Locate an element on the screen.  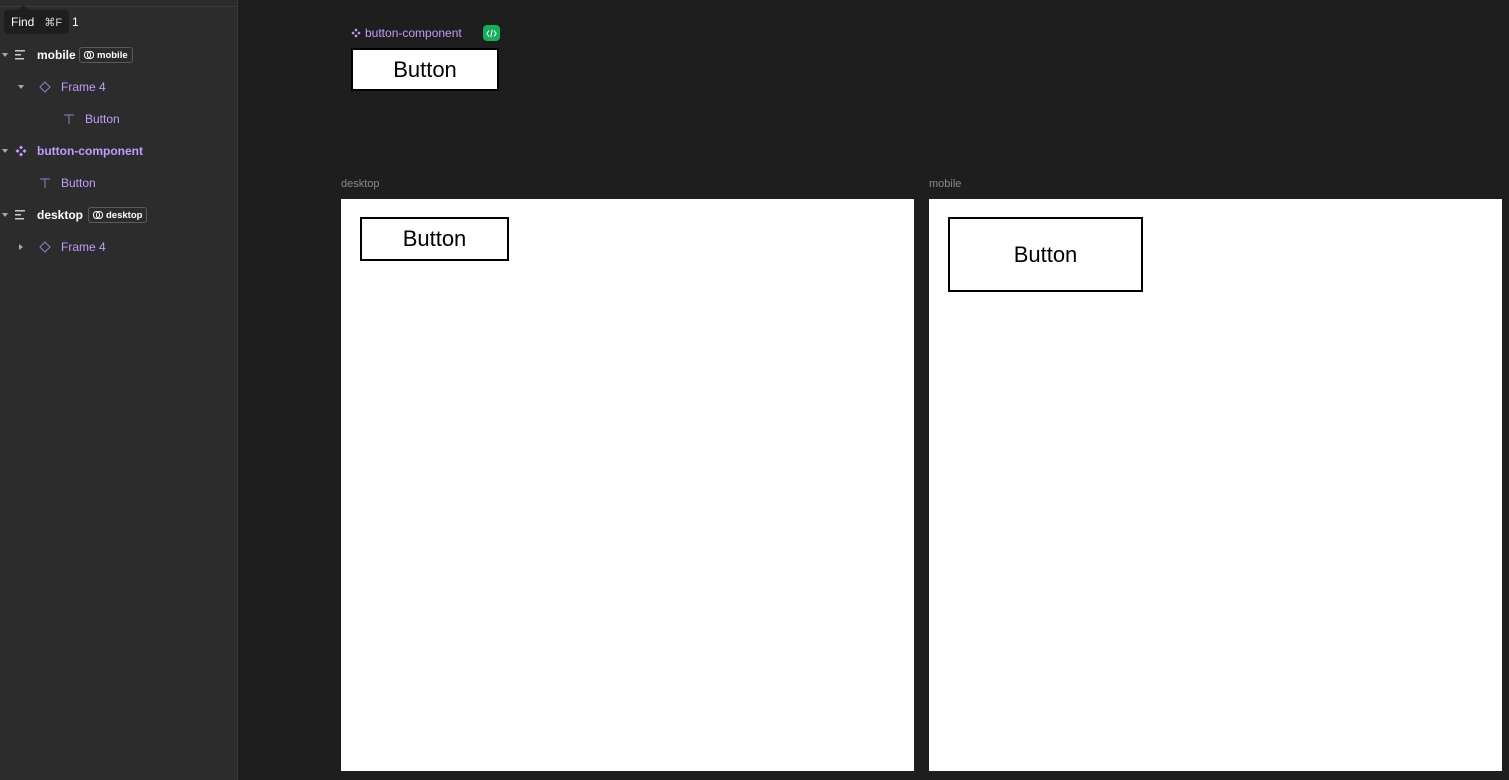
frame-label-mobile: mobile is located at coordinates (945, 184).